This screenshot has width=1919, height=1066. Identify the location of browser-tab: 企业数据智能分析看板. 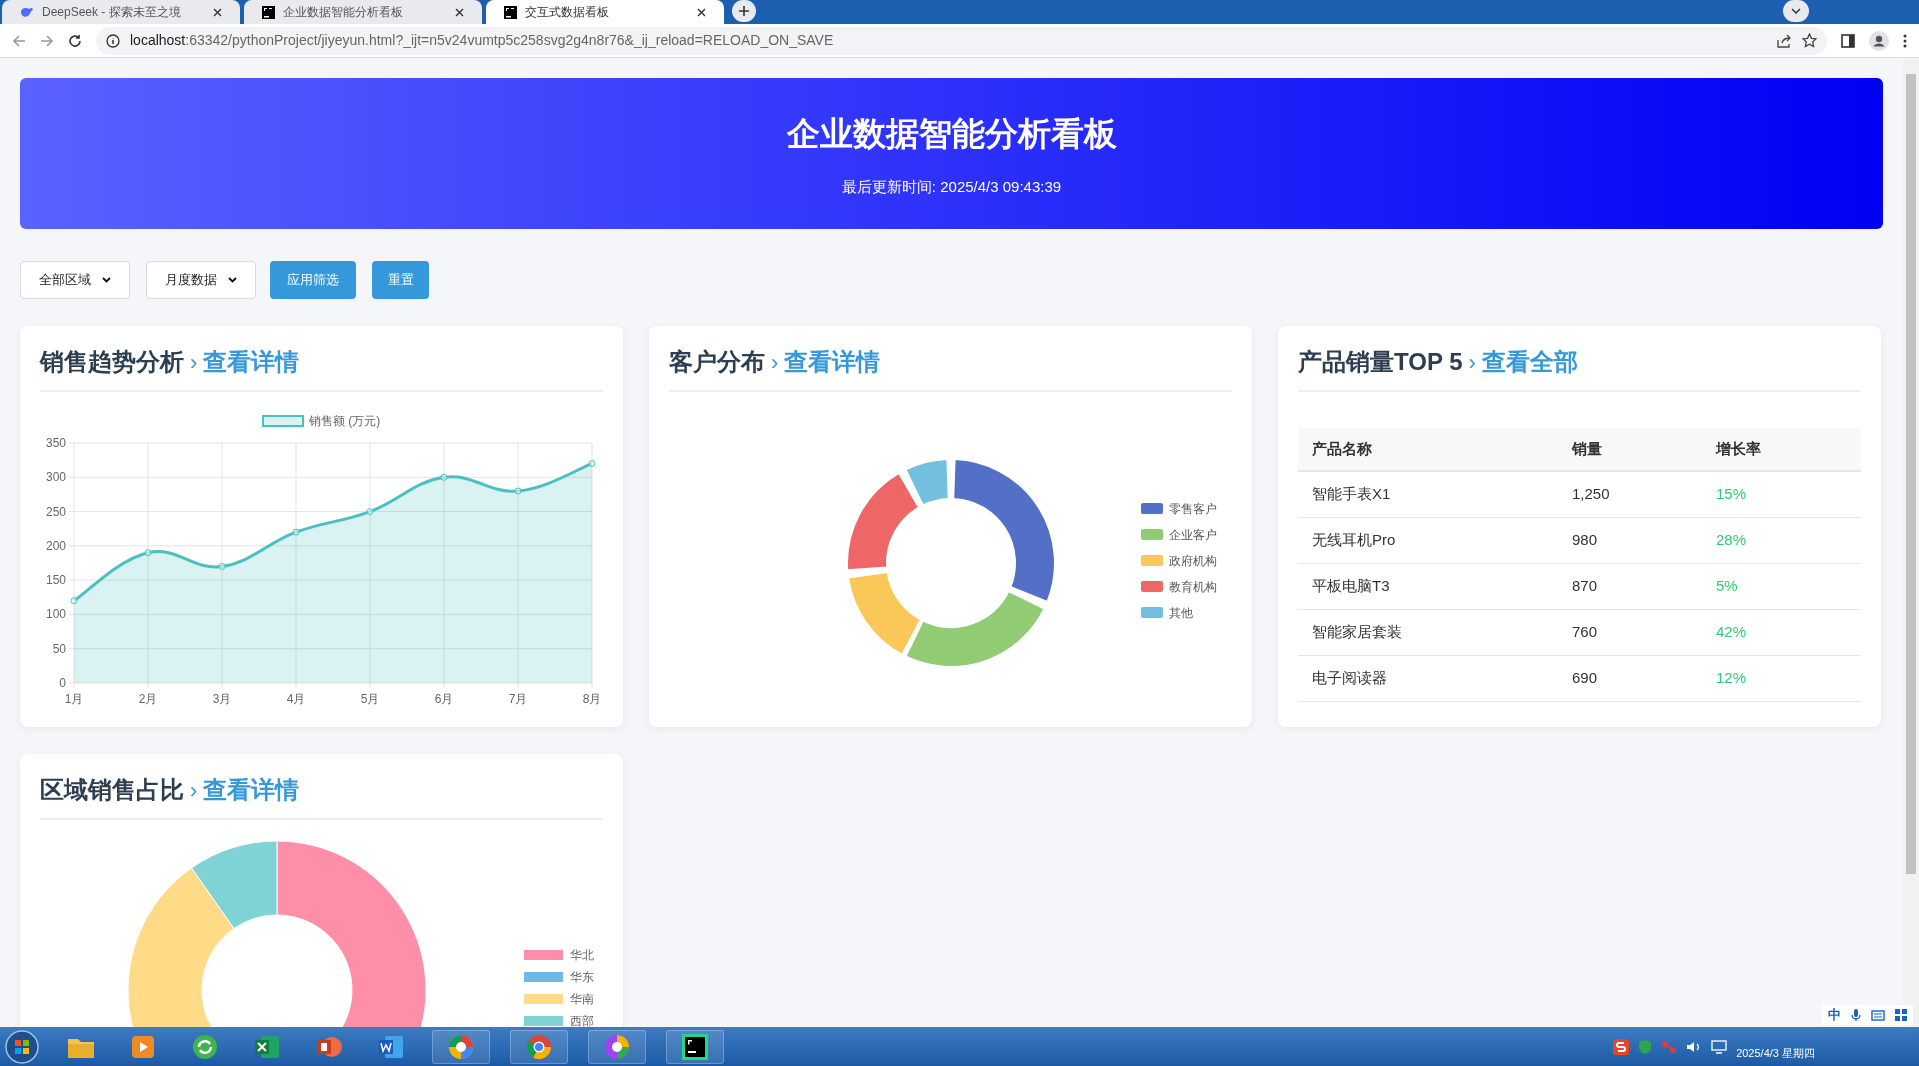
(363, 12).